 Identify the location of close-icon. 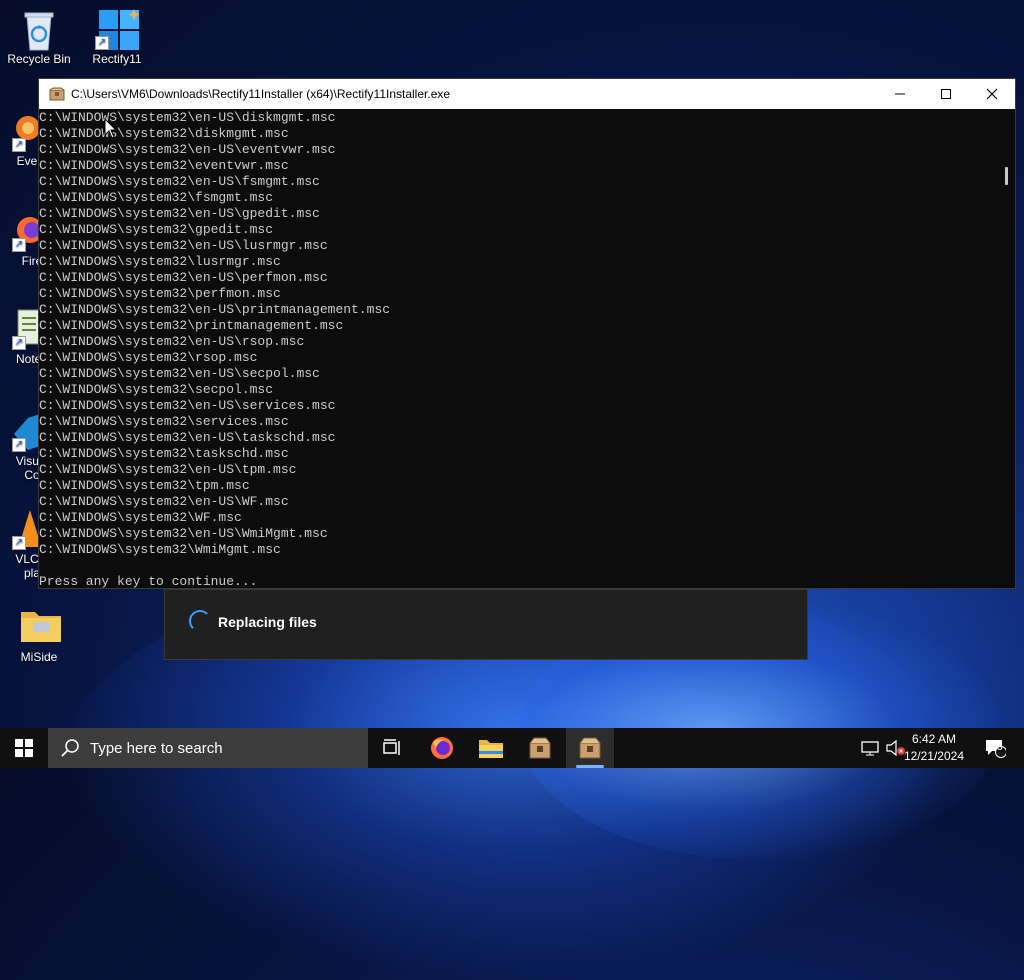
(992, 94).